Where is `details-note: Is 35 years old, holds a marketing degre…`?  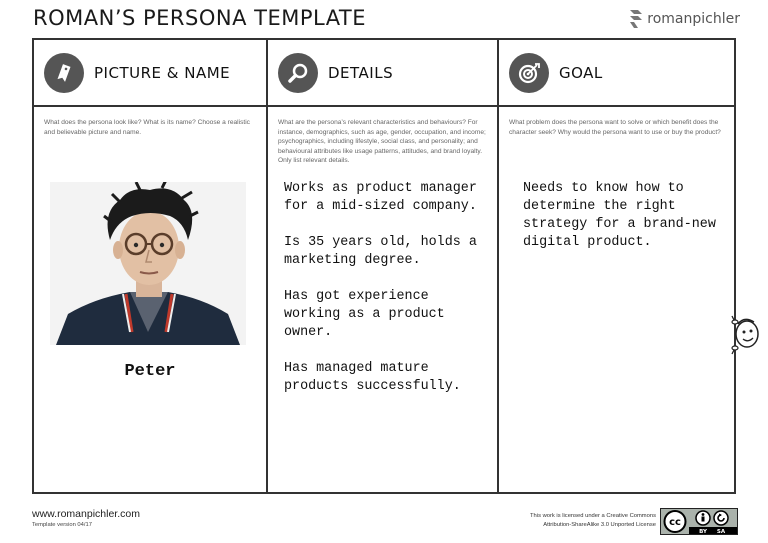 details-note: Is 35 years old, holds a marketing degre… is located at coordinates (380, 251).